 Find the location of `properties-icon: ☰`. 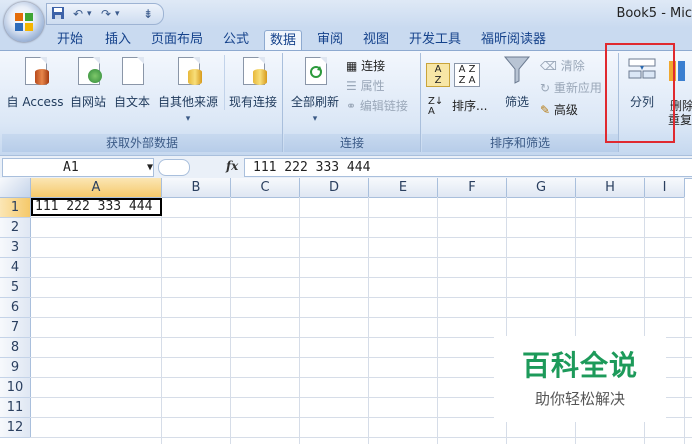

properties-icon: ☰ is located at coordinates (353, 86).